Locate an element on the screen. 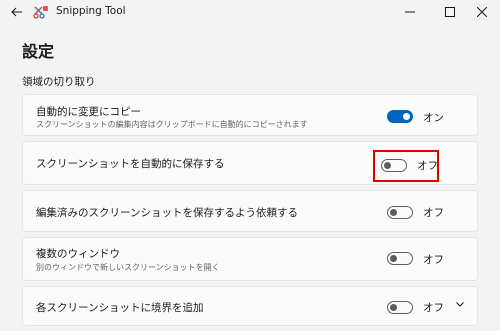 This screenshot has width=500, height=331. snipping-tool-app-icon is located at coordinates (40, 12).